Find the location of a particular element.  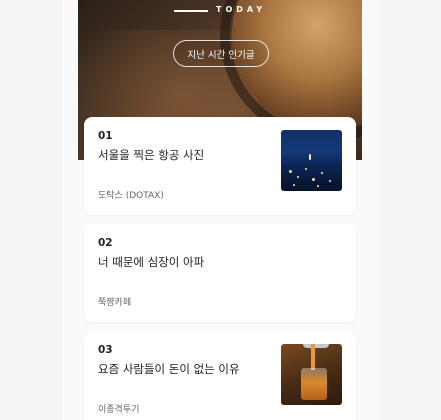

hero-today-label: TODAY is located at coordinates (241, 9).